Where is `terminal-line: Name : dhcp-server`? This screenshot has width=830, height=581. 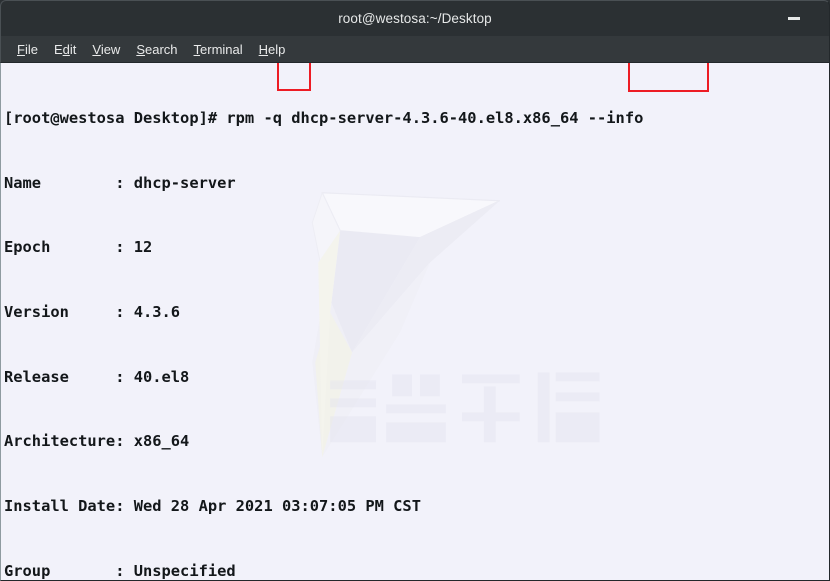
terminal-line: Name : dhcp-server is located at coordinates (120, 182).